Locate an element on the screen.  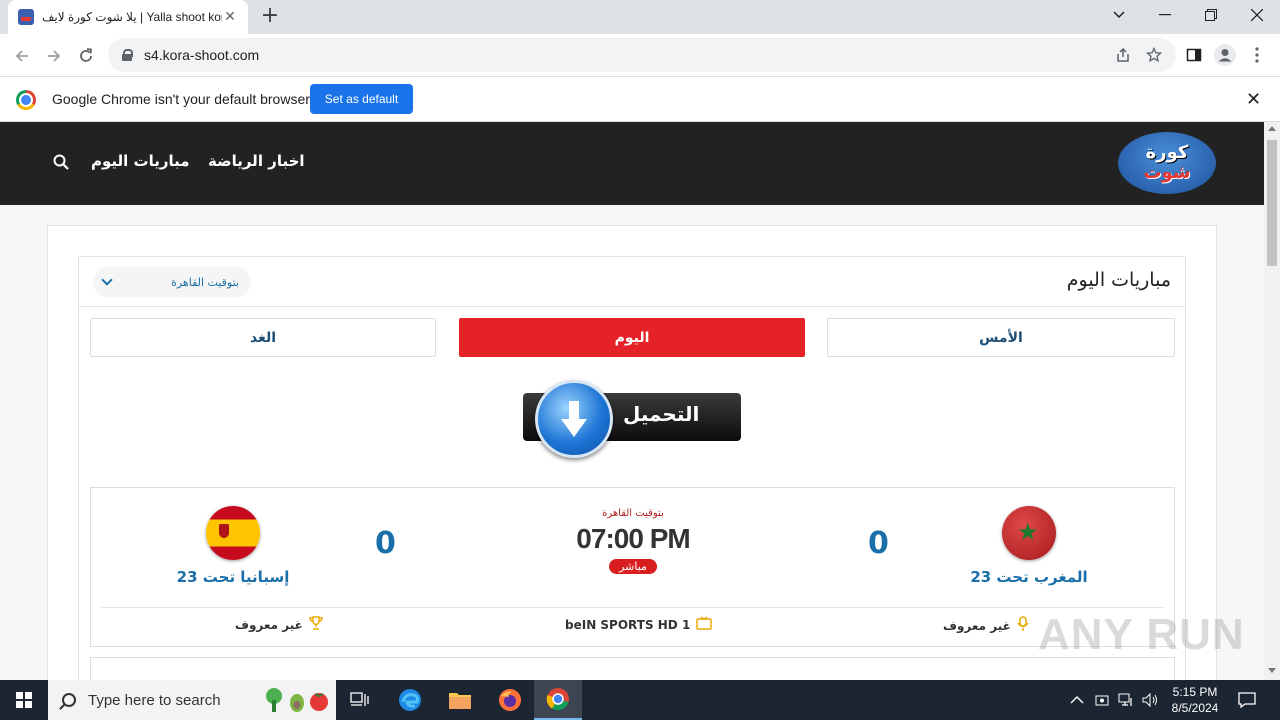
page-scrollbar is located at coordinates (1272, 401).